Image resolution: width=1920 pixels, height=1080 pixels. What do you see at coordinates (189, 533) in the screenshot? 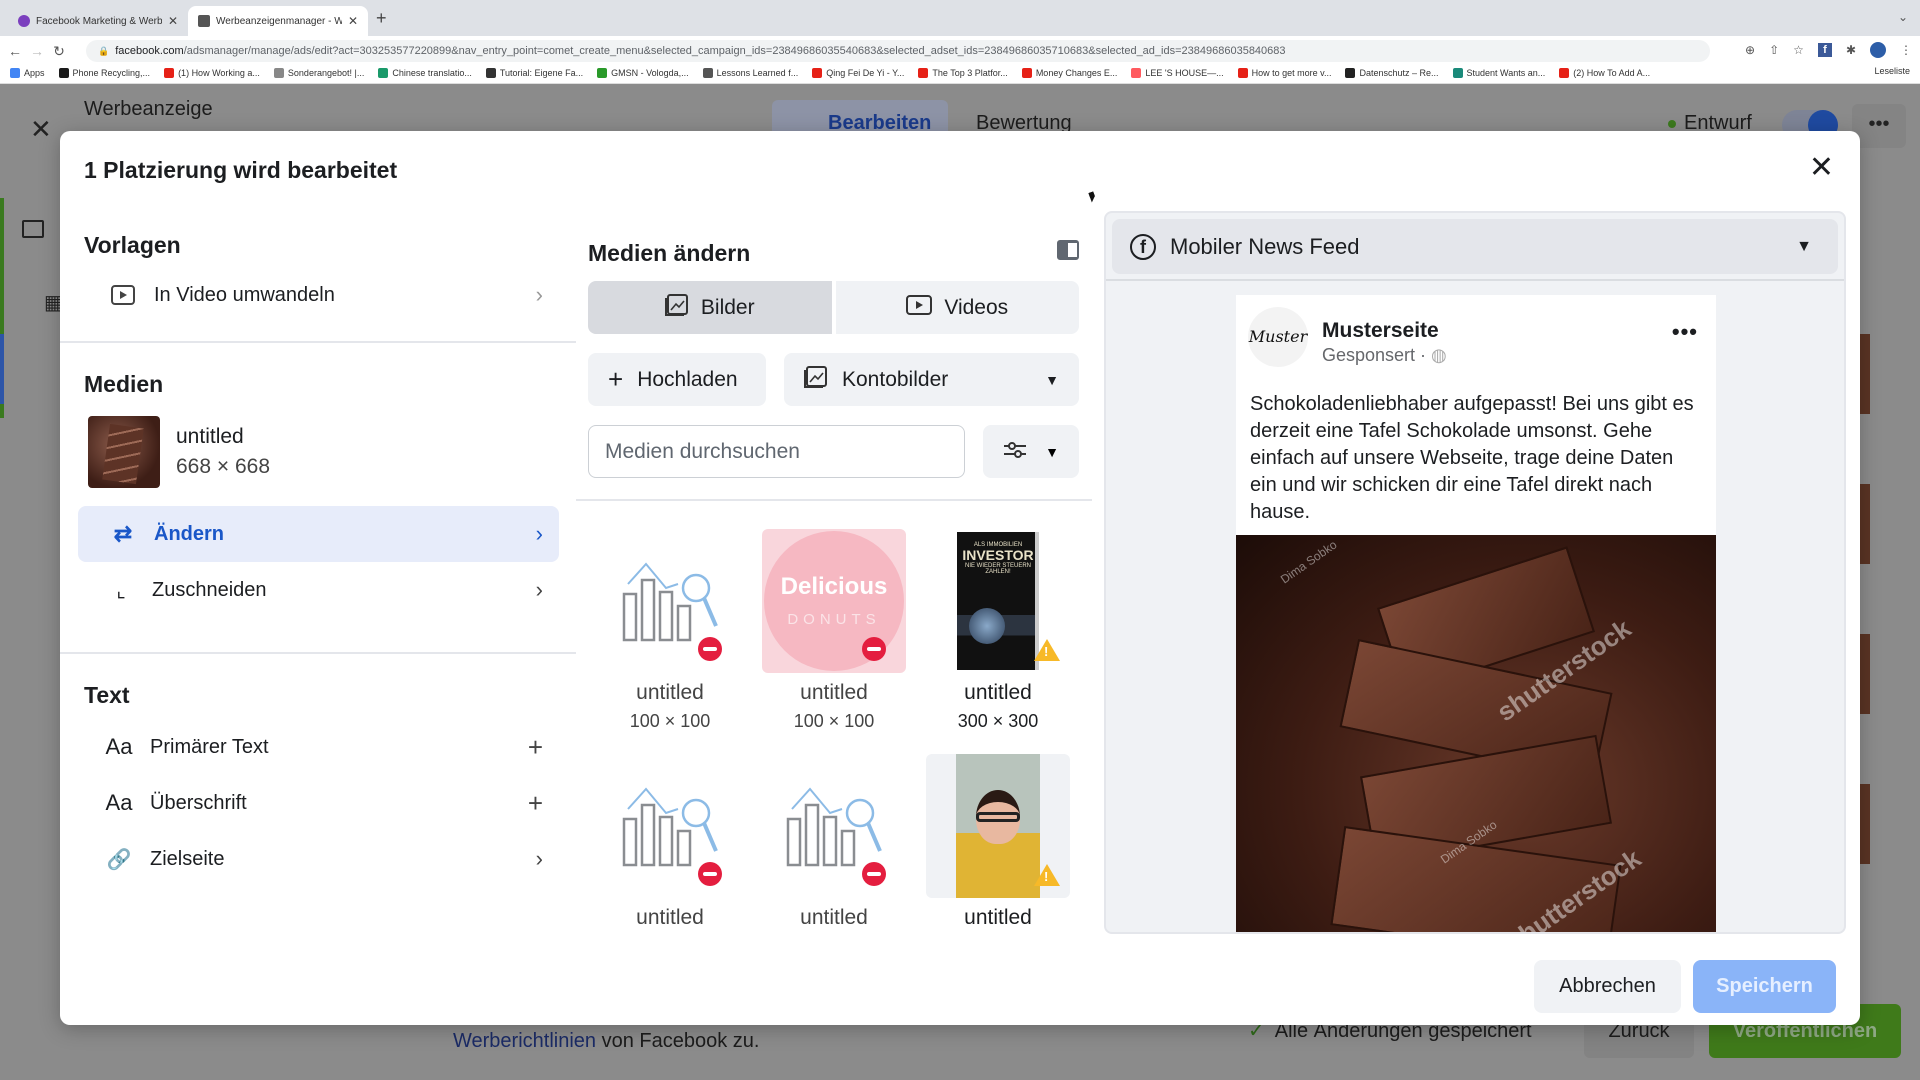
I see `change-media-label: Ändern` at bounding box center [189, 533].